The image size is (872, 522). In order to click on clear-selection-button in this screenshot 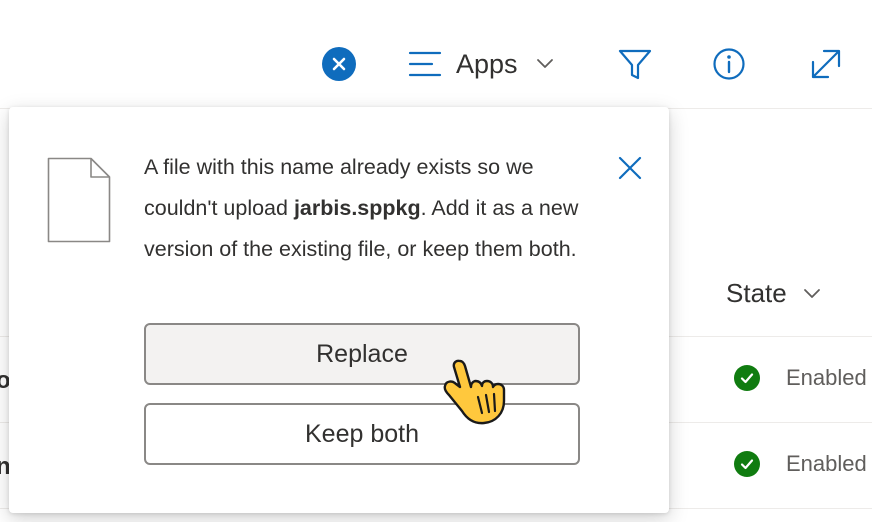, I will do `click(339, 64)`.